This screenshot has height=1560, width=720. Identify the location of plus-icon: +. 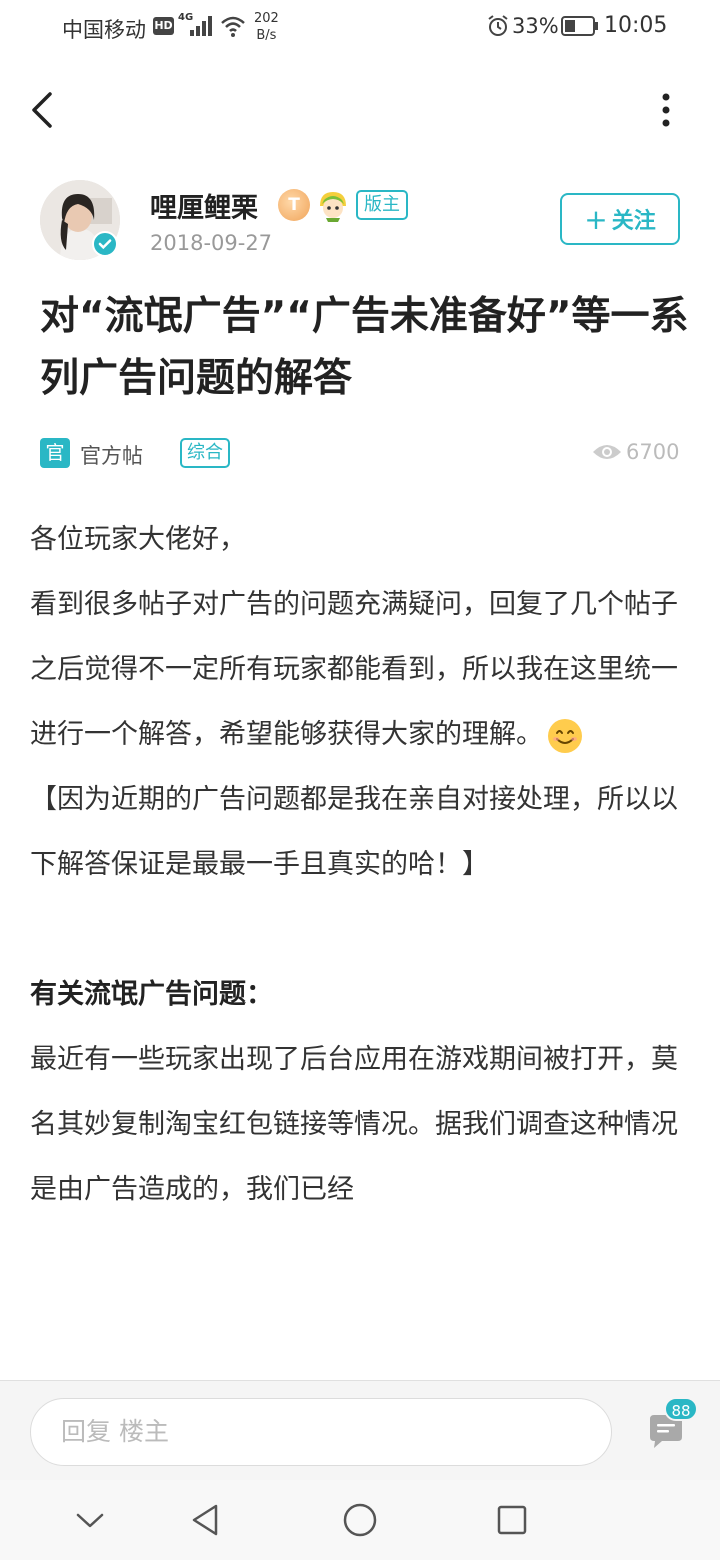
(596, 219).